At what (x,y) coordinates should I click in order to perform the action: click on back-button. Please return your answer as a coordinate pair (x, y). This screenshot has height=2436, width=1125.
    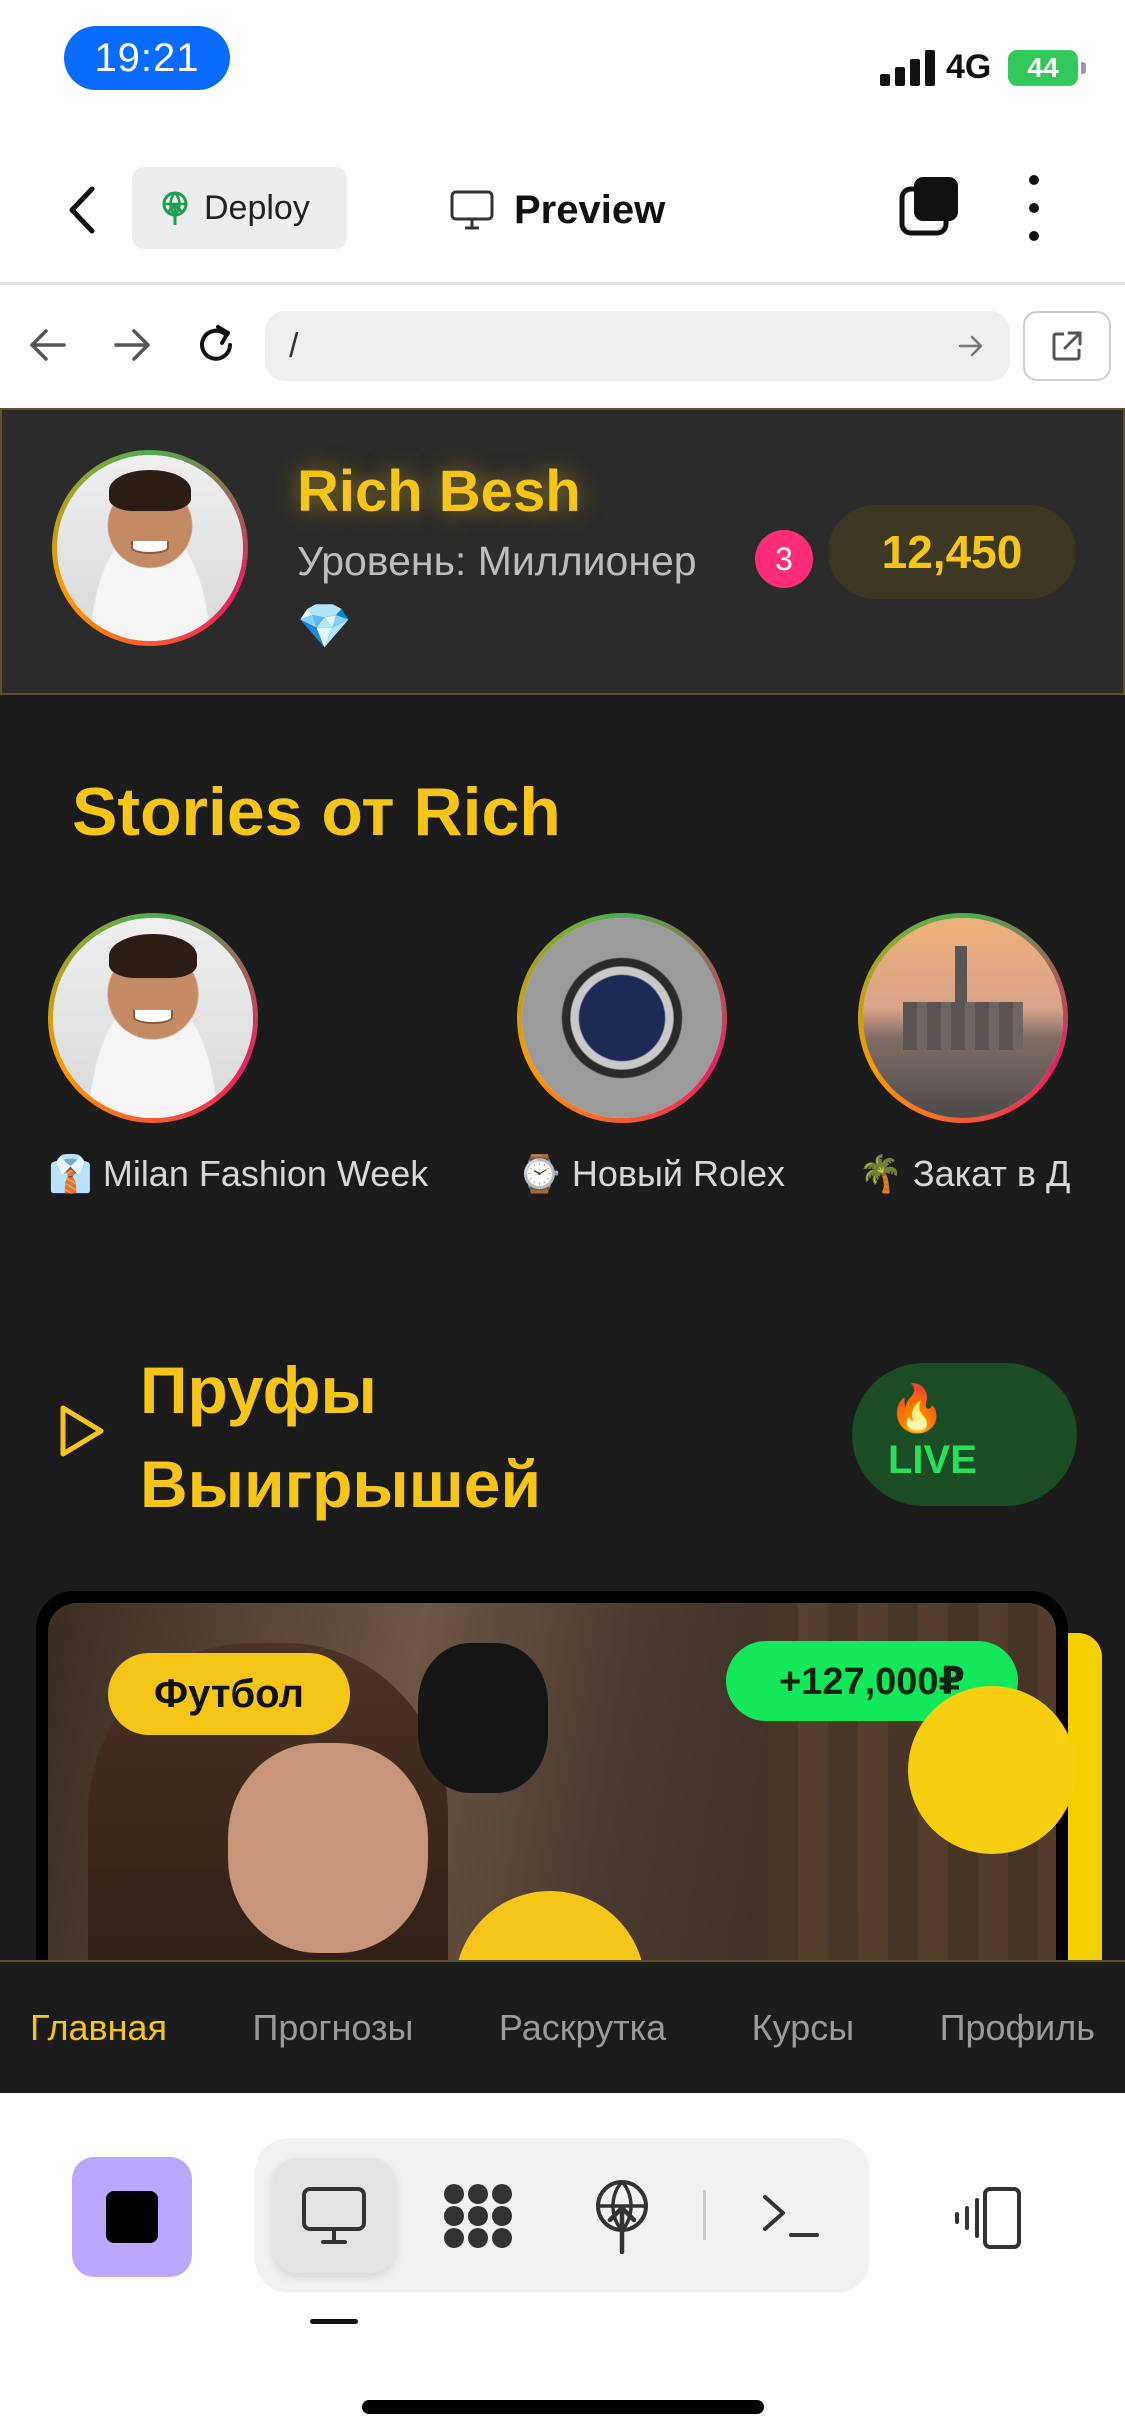
    Looking at the image, I should click on (83, 210).